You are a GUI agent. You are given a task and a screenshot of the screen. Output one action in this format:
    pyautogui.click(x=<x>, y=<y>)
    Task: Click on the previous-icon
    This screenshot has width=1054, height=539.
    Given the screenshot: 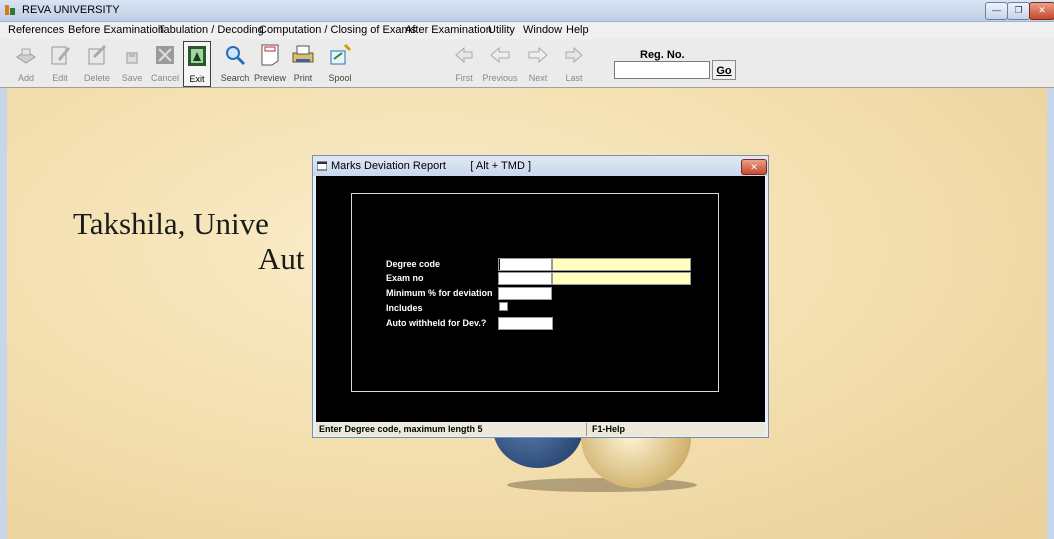 What is the action you would take?
    pyautogui.click(x=500, y=55)
    